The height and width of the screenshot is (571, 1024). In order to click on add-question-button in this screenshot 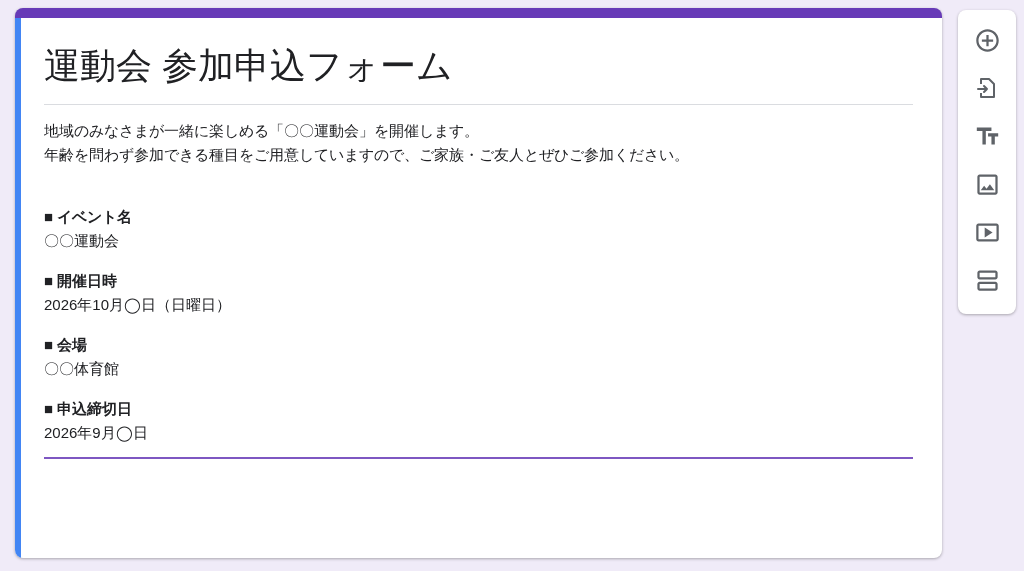, I will do `click(987, 40)`.